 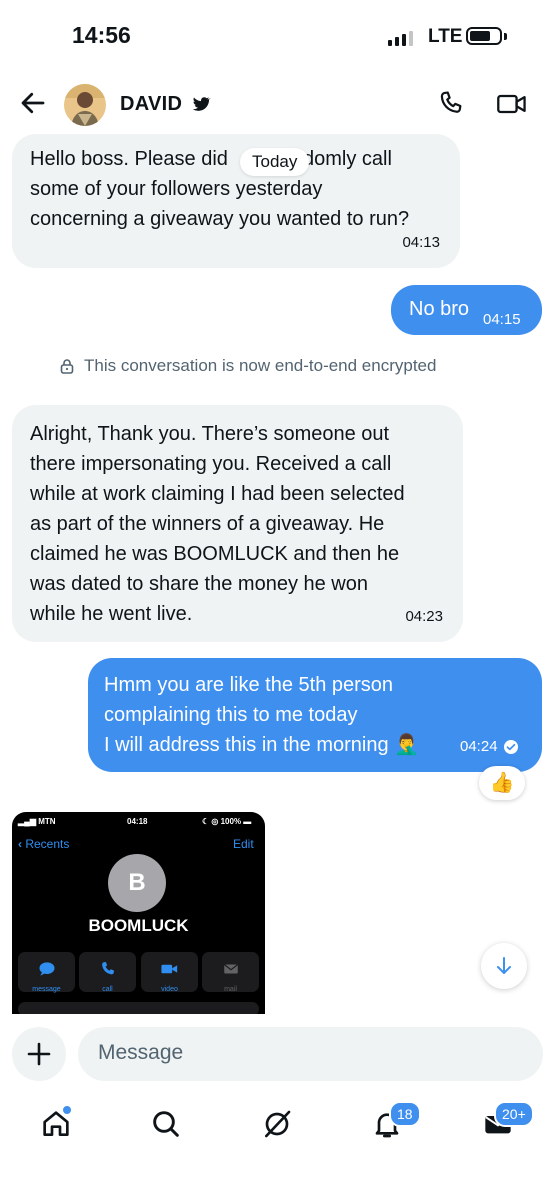 I want to click on message-text: some of your followers yesterday, so click(x=176, y=189).